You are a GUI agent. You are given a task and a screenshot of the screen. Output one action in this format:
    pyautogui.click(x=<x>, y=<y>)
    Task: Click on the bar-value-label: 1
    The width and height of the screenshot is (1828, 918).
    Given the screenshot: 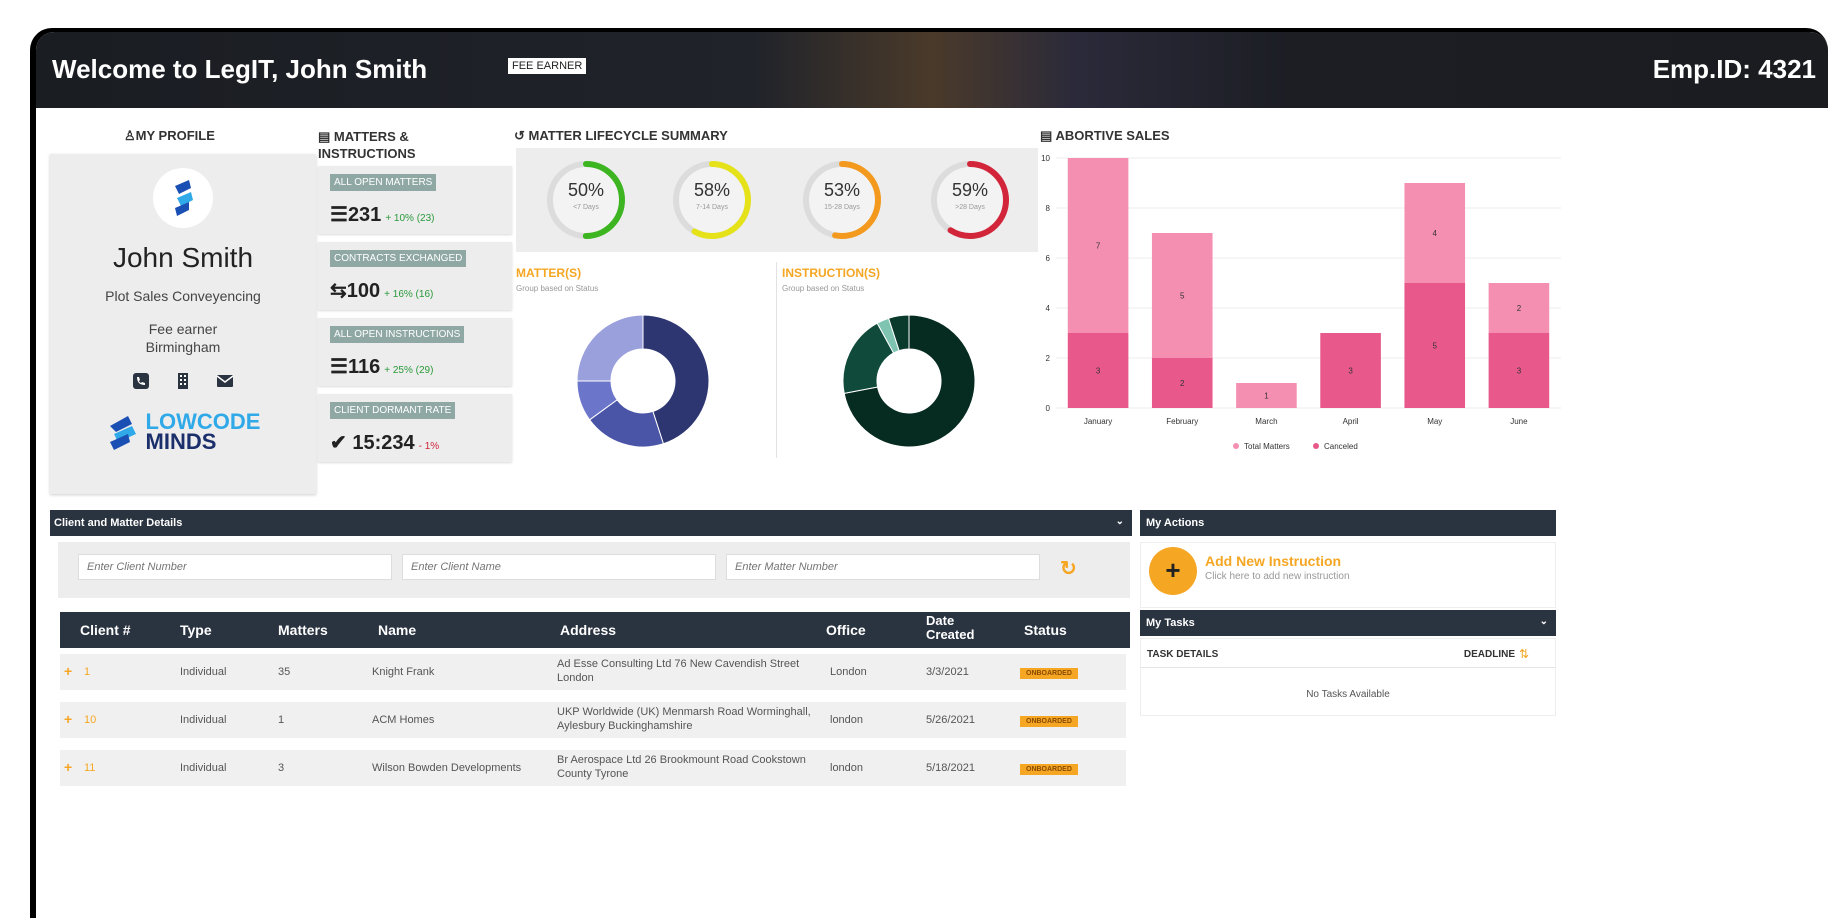 What is the action you would take?
    pyautogui.click(x=1266, y=396)
    